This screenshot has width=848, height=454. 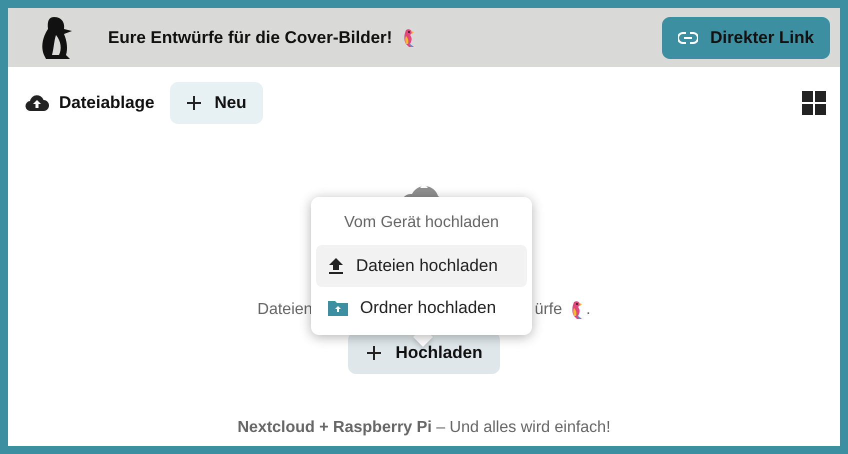 What do you see at coordinates (424, 427) in the screenshot?
I see `footer-text: Nextcloud + Raspberry Pi – Und alles wird einfach!` at bounding box center [424, 427].